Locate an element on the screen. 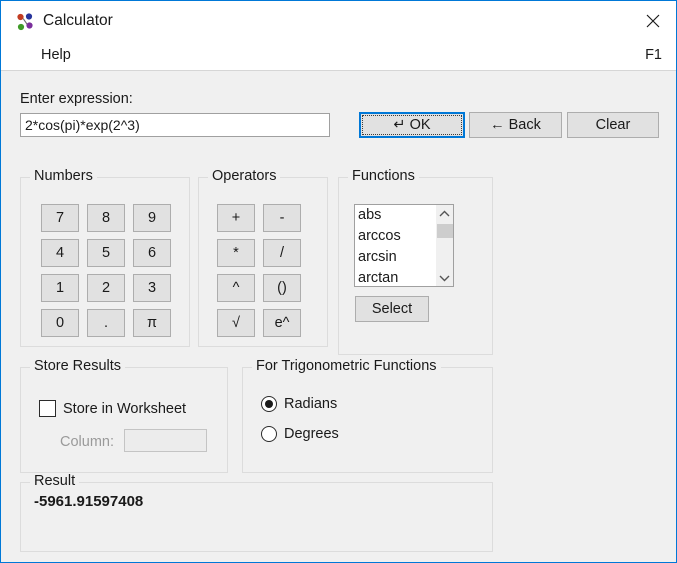 This screenshot has height=563, width=677. scrollbar-thumb is located at coordinates (445, 231).